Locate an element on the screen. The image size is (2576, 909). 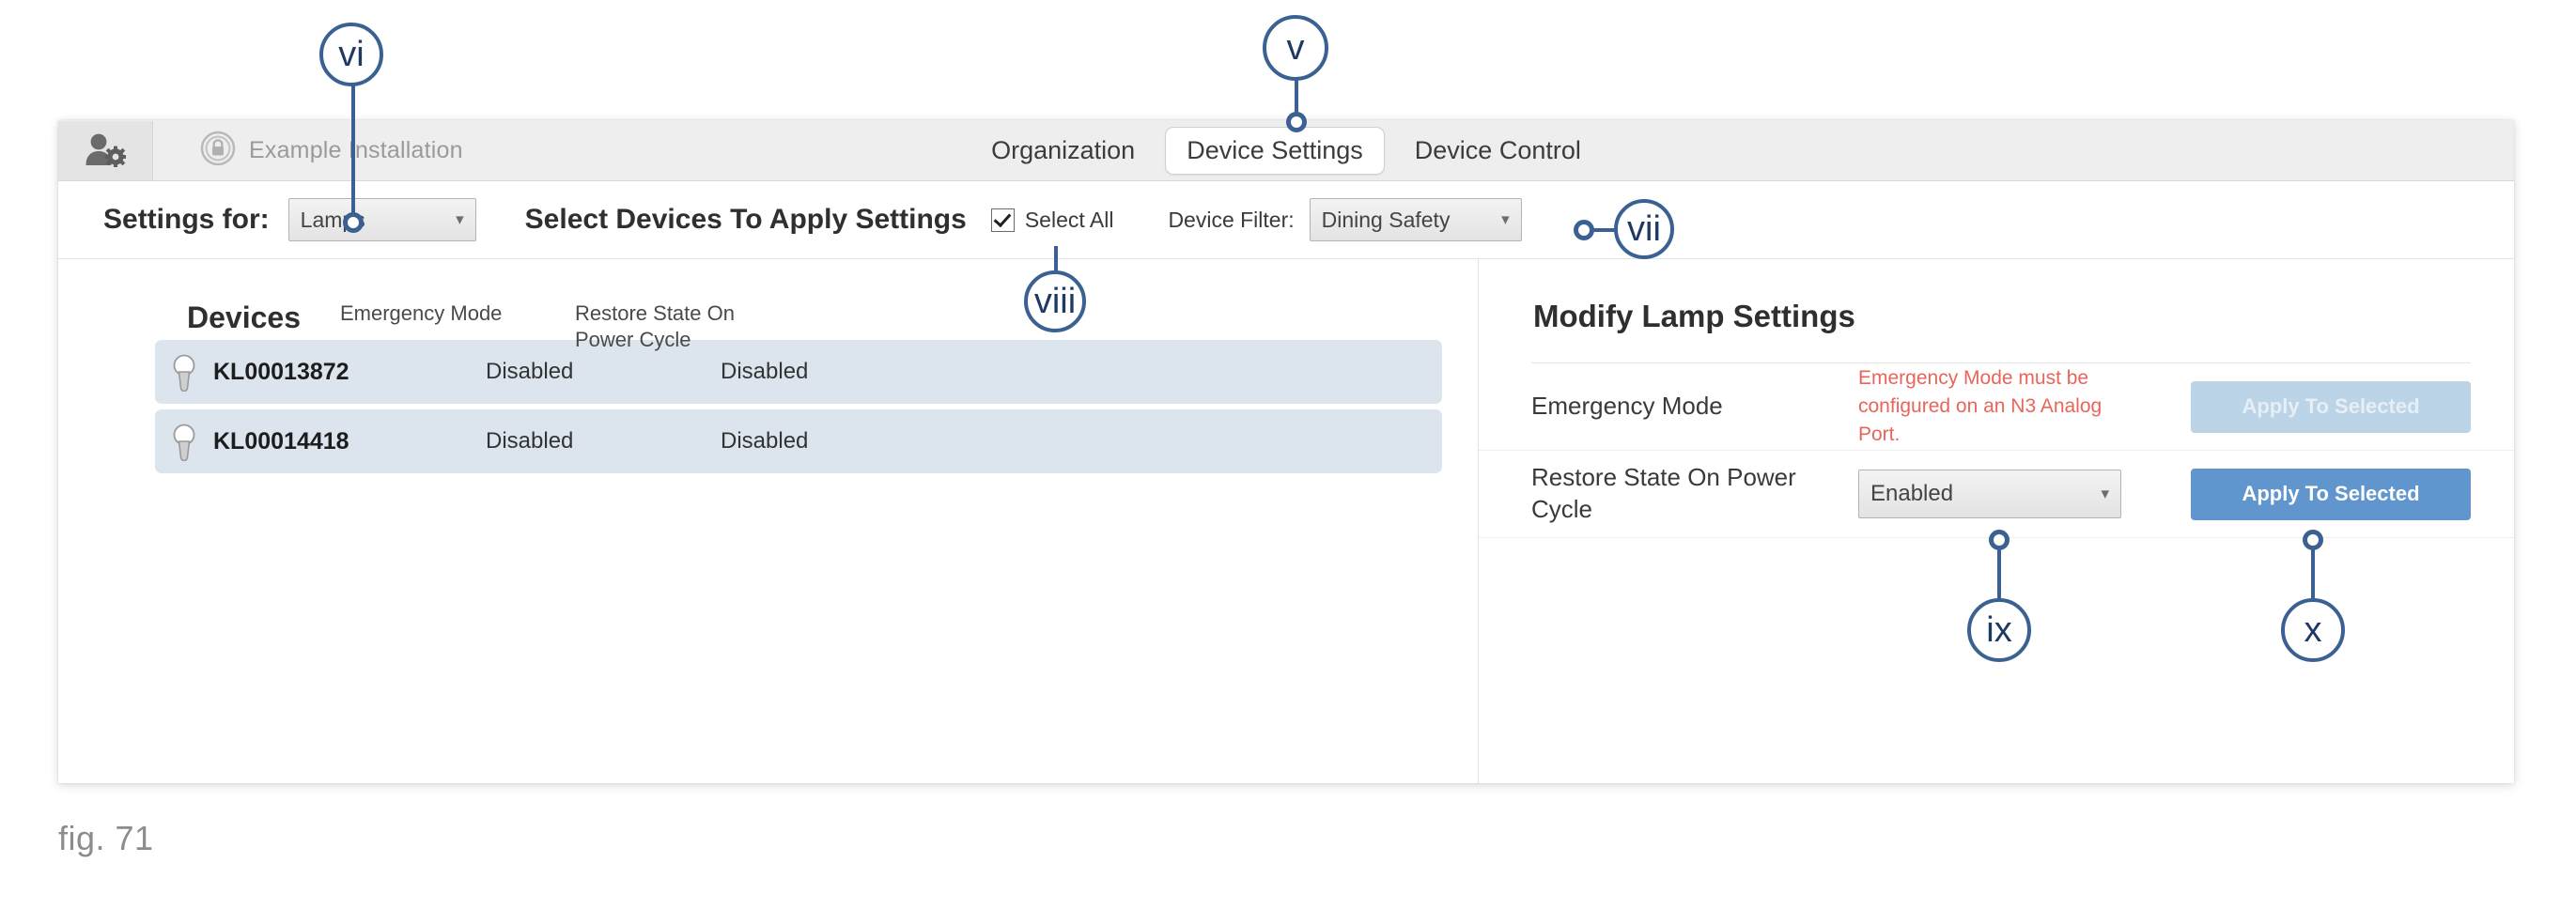
select-devices-title: Select Devices To Apply Settings is located at coordinates (745, 219).